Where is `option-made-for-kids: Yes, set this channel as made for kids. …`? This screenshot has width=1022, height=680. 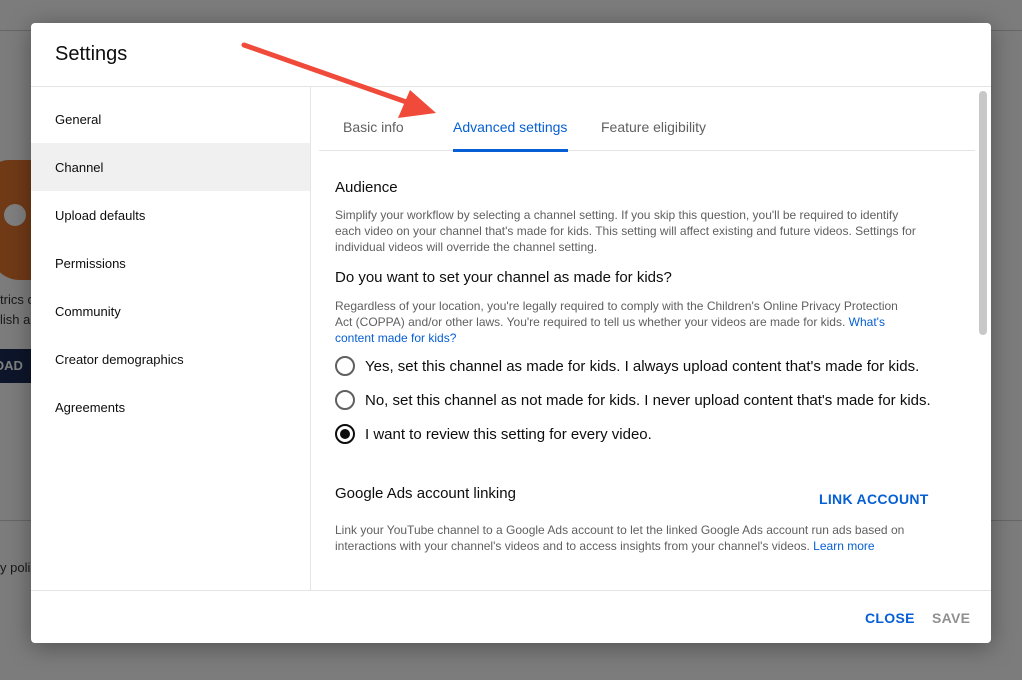 option-made-for-kids: Yes, set this channel as made for kids. … is located at coordinates (627, 366).